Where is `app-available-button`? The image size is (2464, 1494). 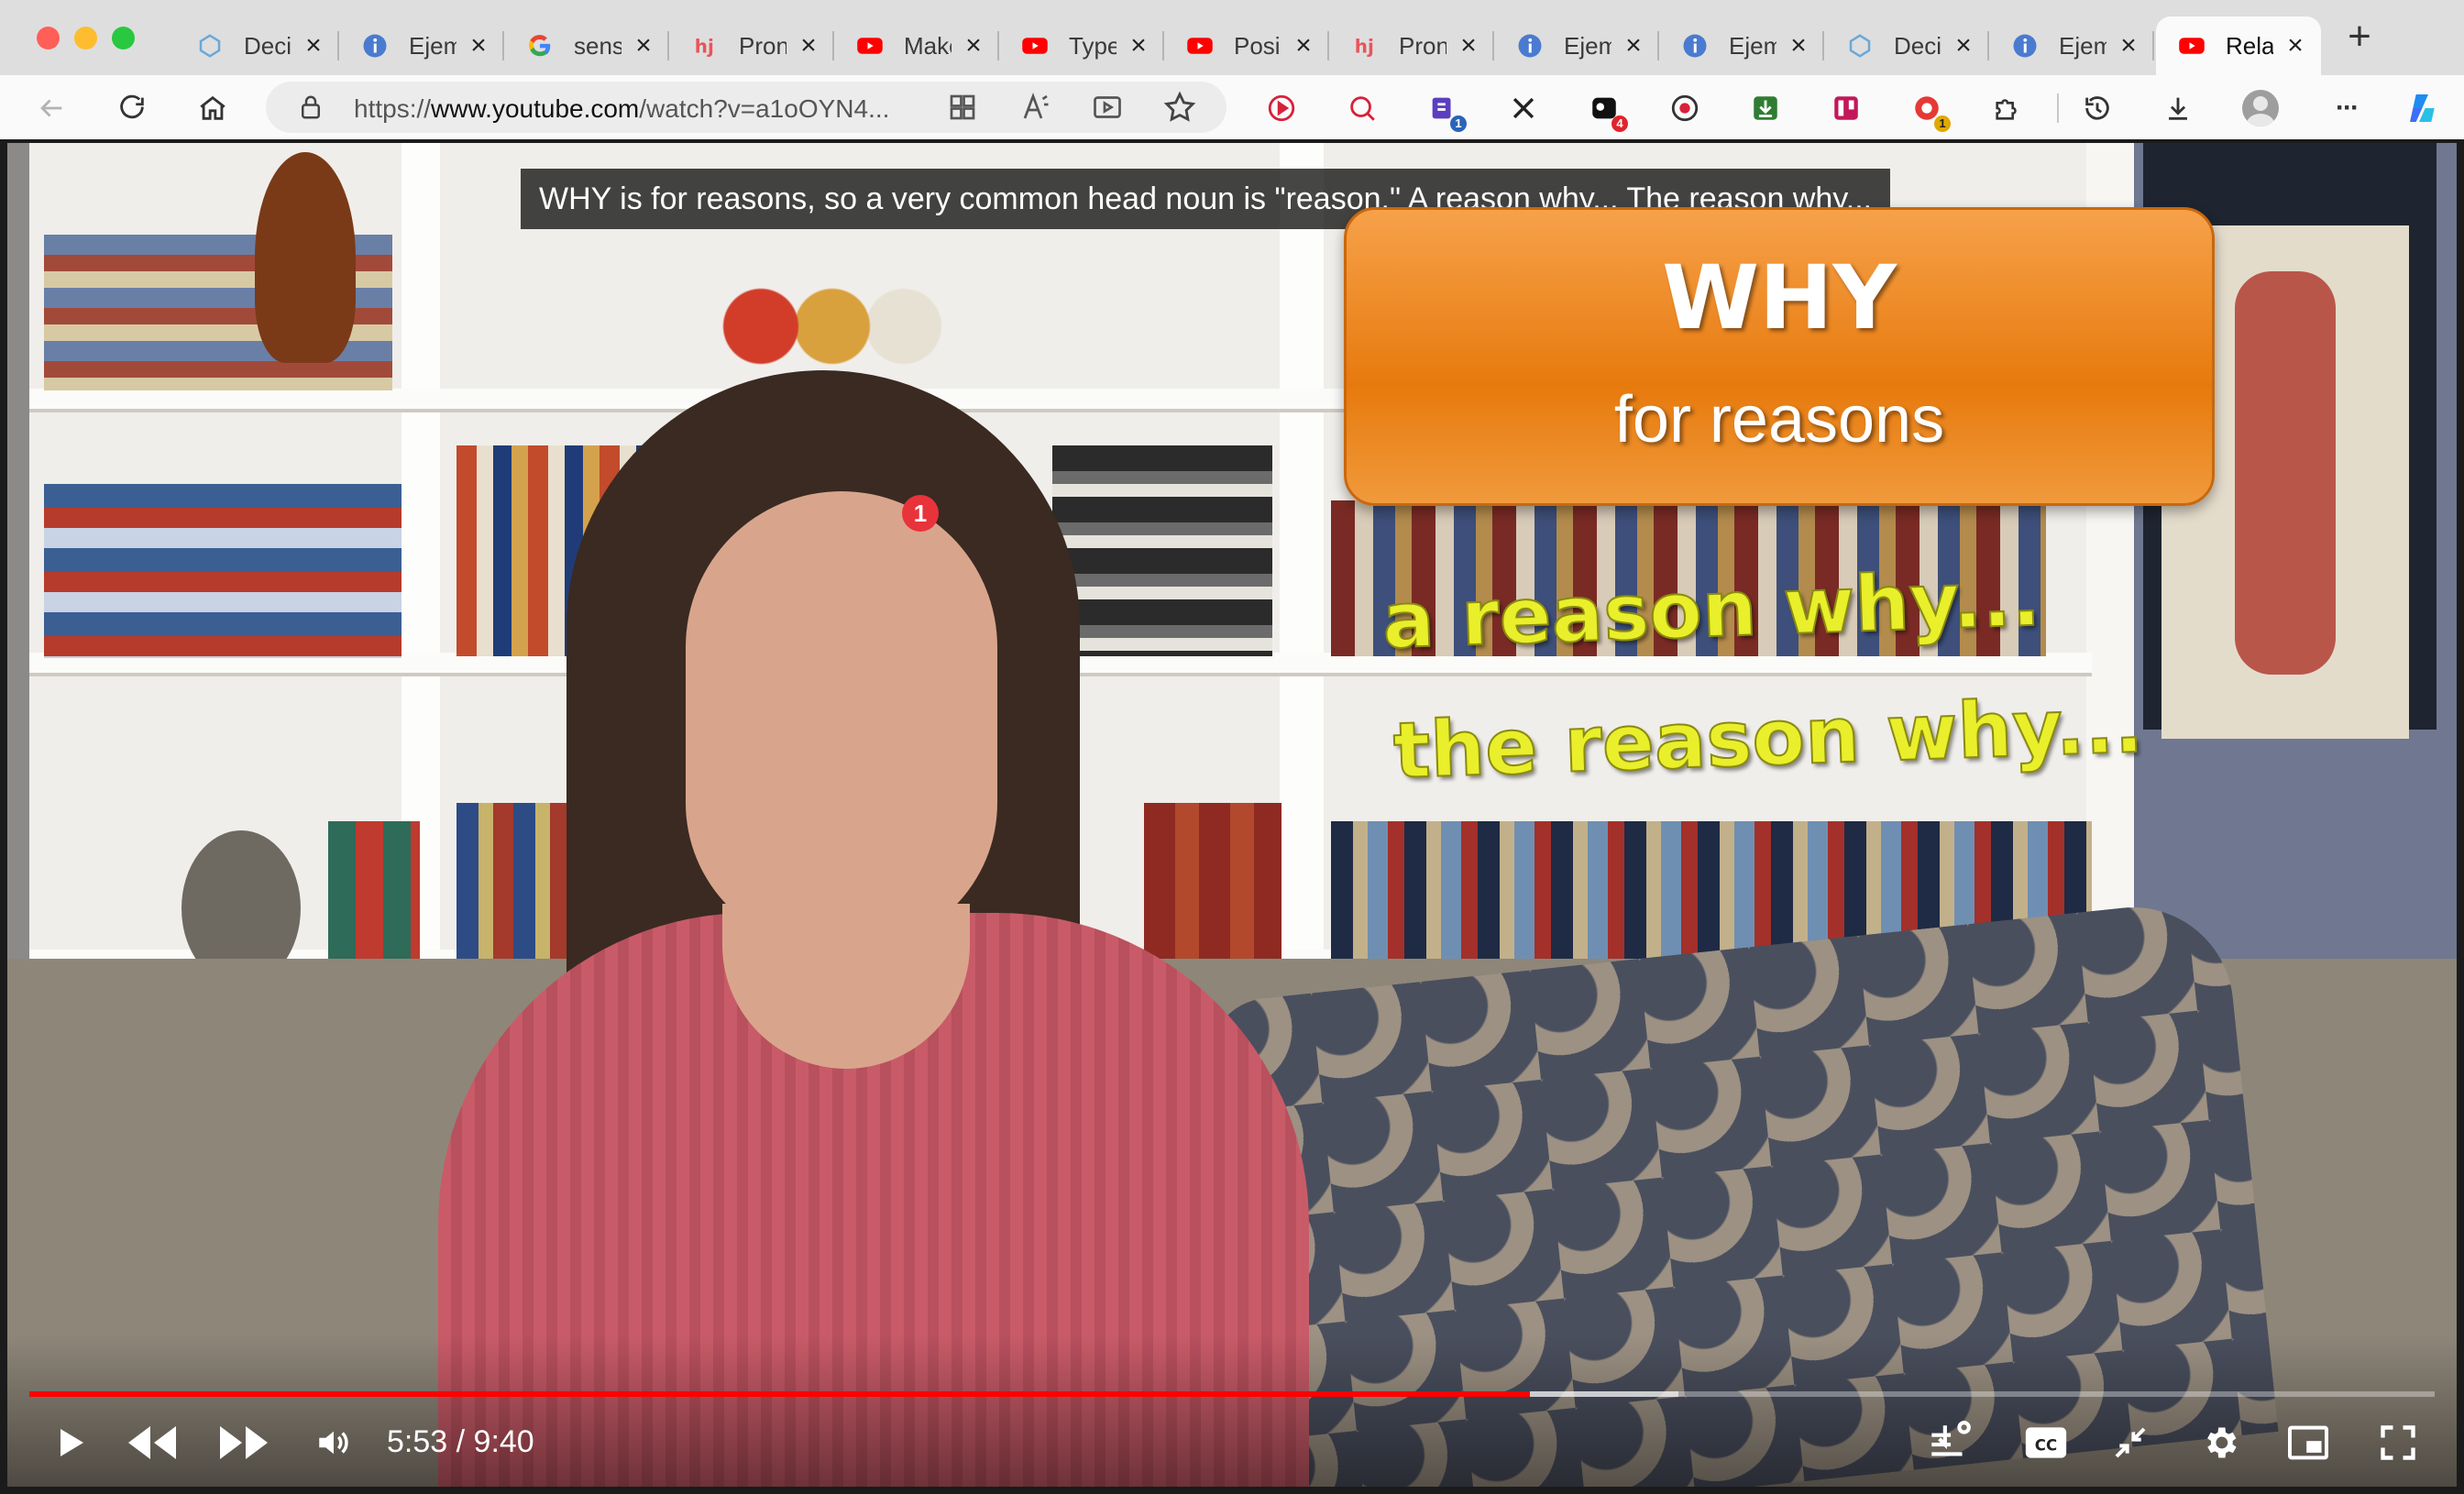 app-available-button is located at coordinates (962, 107).